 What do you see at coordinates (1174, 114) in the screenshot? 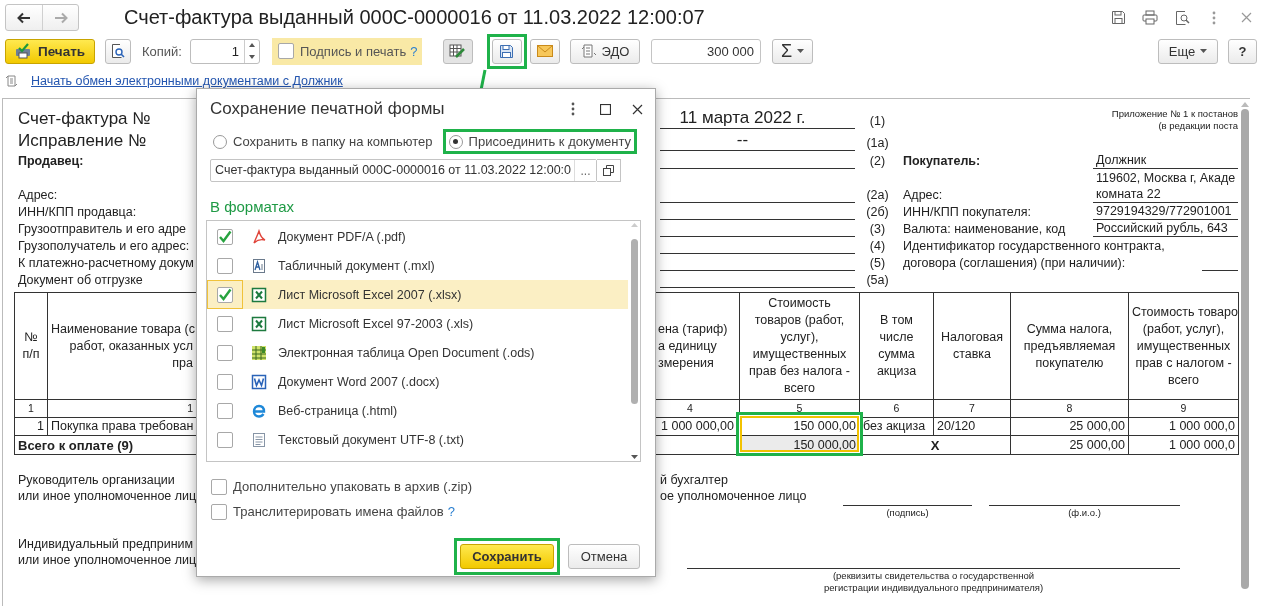
I see `note-text: Приложение № 1 к постанов` at bounding box center [1174, 114].